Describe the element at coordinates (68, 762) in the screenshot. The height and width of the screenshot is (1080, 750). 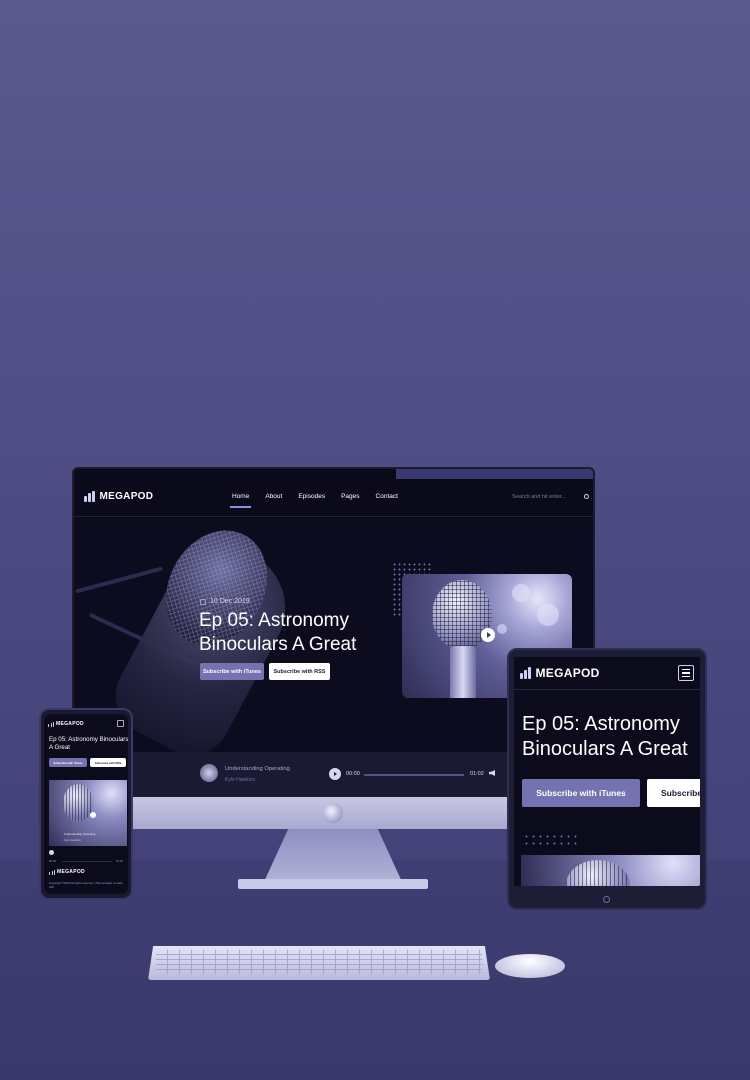
I see `phone-subscribe-itunes-button: Subscribe with iTunes` at that location.